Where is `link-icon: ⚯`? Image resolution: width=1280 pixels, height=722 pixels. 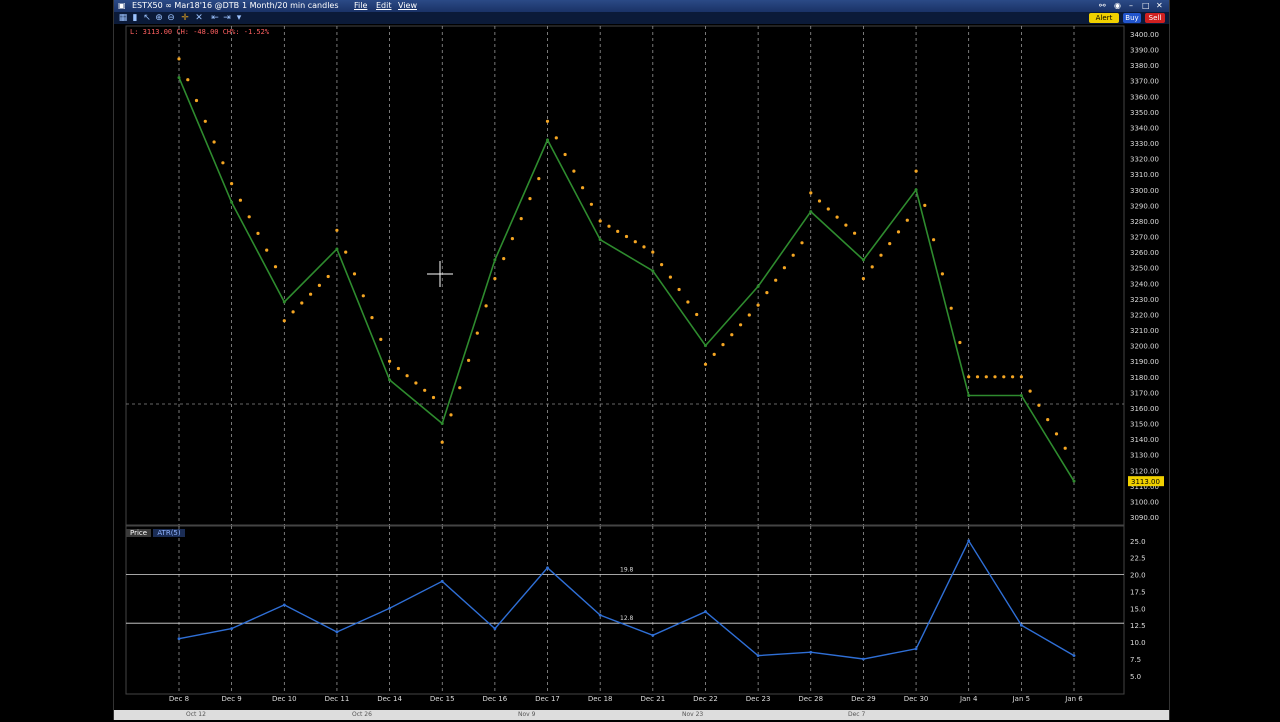 link-icon: ⚯ is located at coordinates (1102, 6).